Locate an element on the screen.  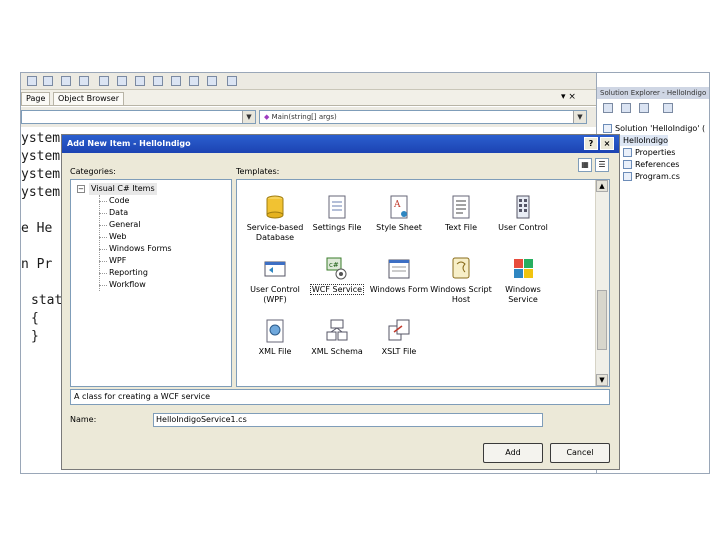
template-item: XML Schema is located at coordinates (337, 337).